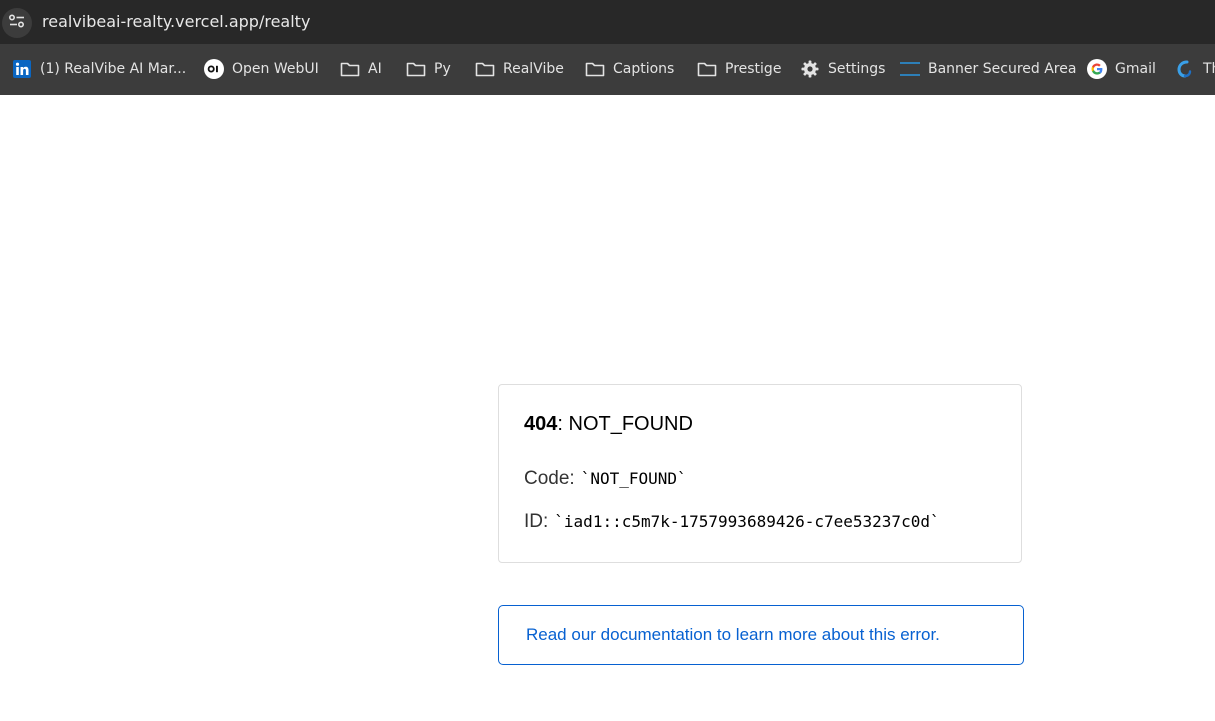 The width and height of the screenshot is (1215, 721). What do you see at coordinates (549, 478) in the screenshot?
I see `error-code-label: Code:` at bounding box center [549, 478].